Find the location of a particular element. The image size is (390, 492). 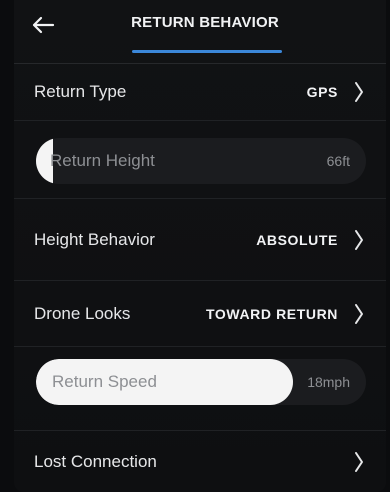

return-height-slider: Return Height 66ft is located at coordinates (201, 161).